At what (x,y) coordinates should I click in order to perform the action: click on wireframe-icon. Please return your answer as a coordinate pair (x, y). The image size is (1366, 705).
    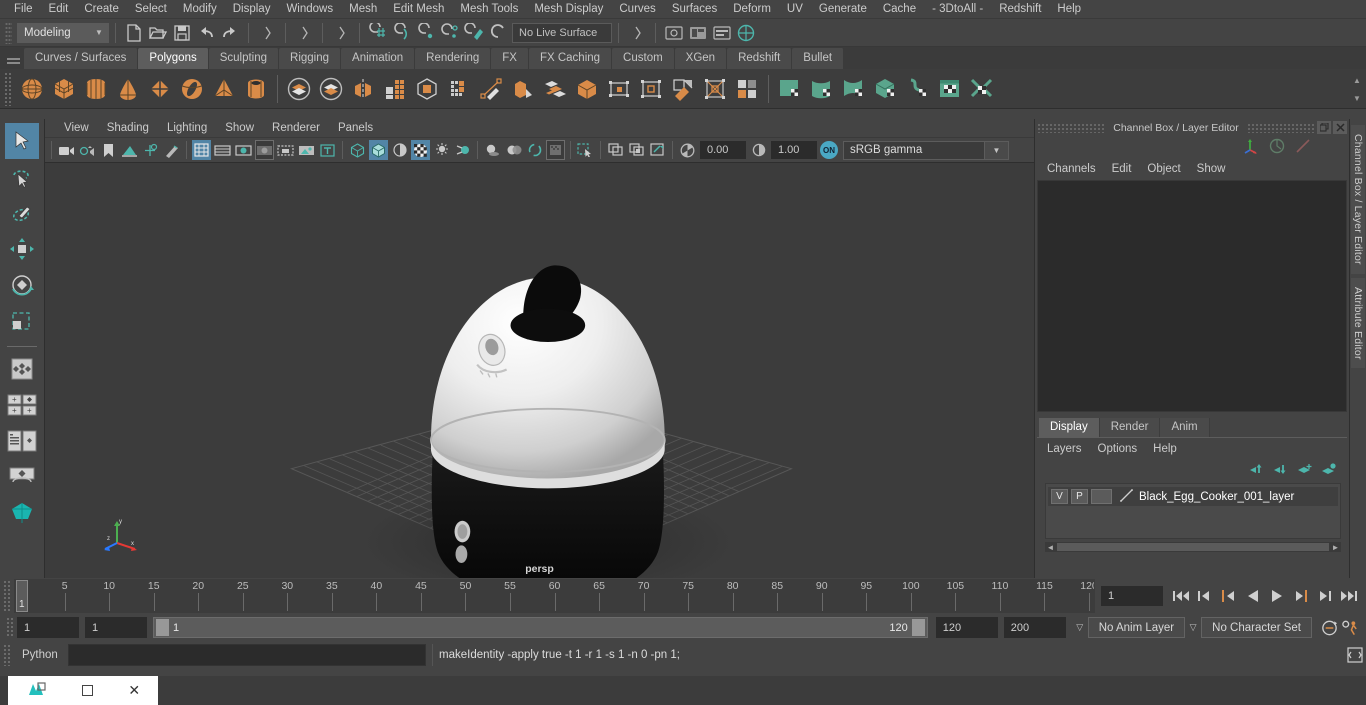
    Looking at the image, I should click on (357, 150).